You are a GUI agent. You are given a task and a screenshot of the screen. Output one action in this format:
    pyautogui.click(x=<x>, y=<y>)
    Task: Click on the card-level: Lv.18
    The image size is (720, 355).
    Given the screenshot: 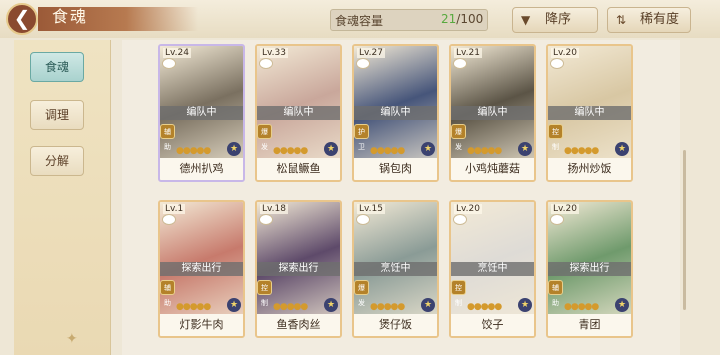 What is the action you would take?
    pyautogui.click(x=274, y=209)
    